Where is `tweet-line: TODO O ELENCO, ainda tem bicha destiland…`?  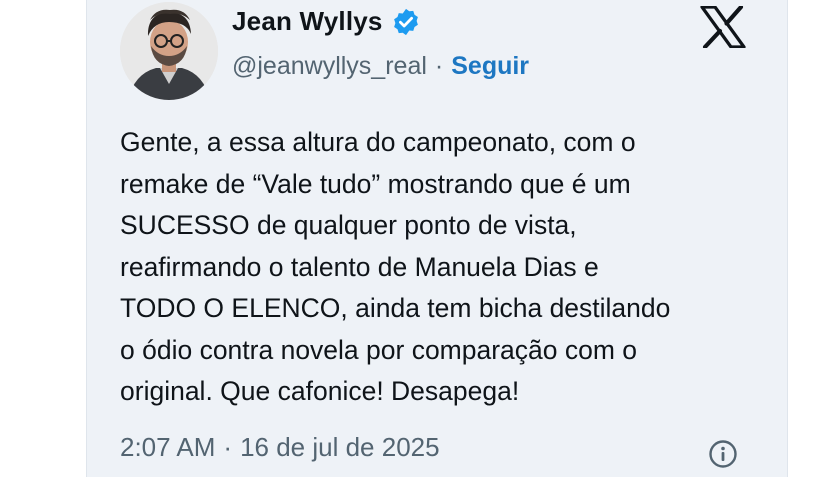 tweet-line: TODO O ELENCO, ainda tem bicha destiland… is located at coordinates (395, 308).